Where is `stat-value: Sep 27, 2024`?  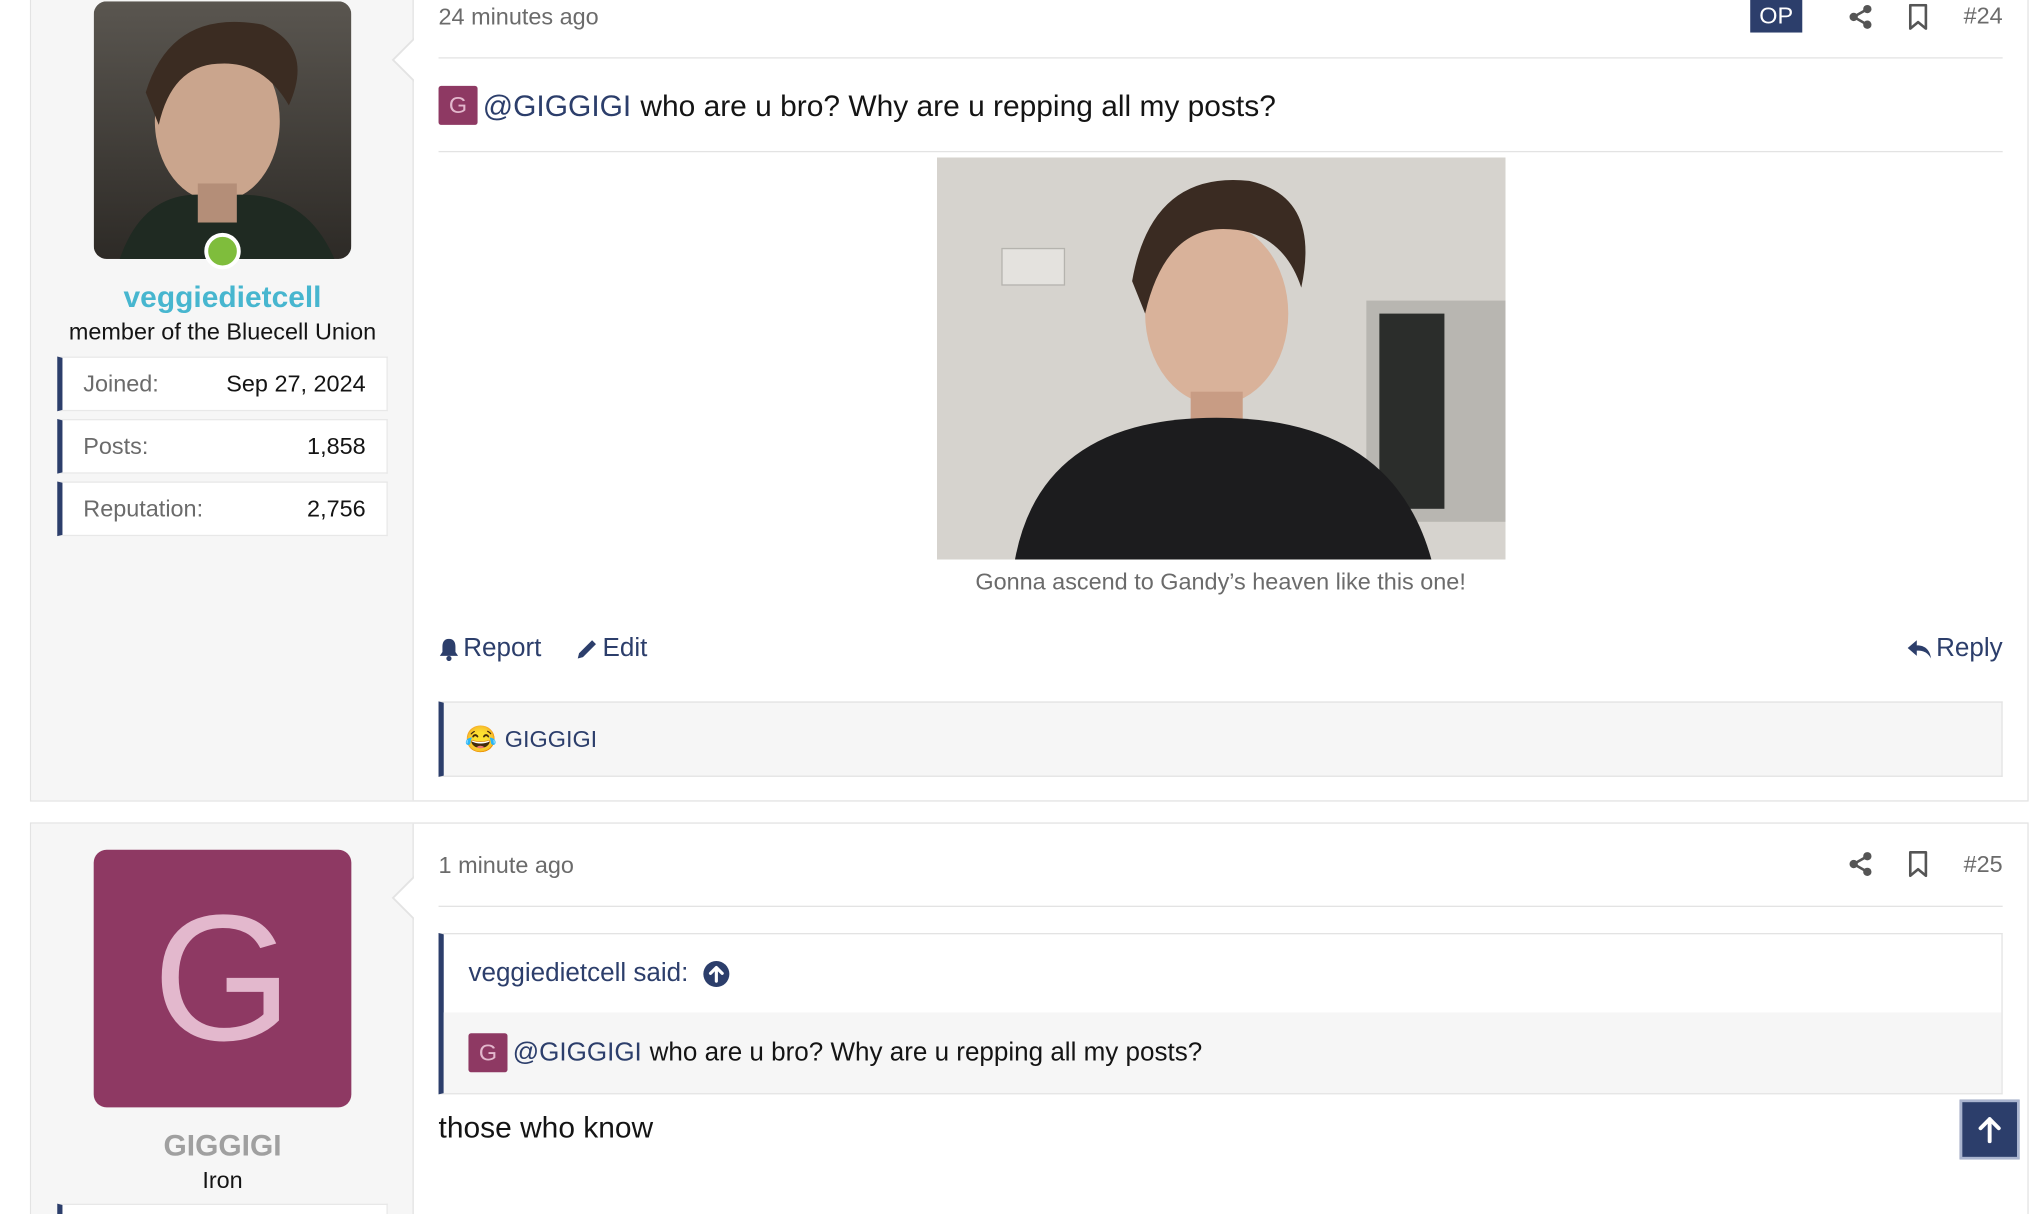
stat-value: Sep 27, 2024 is located at coordinates (296, 383).